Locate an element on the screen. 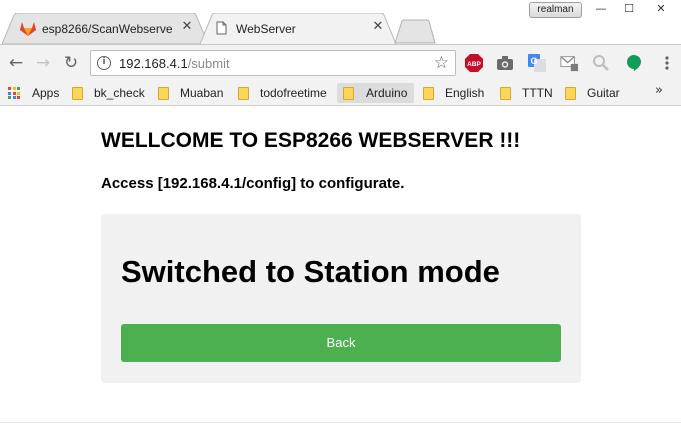 Image resolution: width=681 pixels, height=425 pixels. gmail-checker-icon is located at coordinates (569, 63).